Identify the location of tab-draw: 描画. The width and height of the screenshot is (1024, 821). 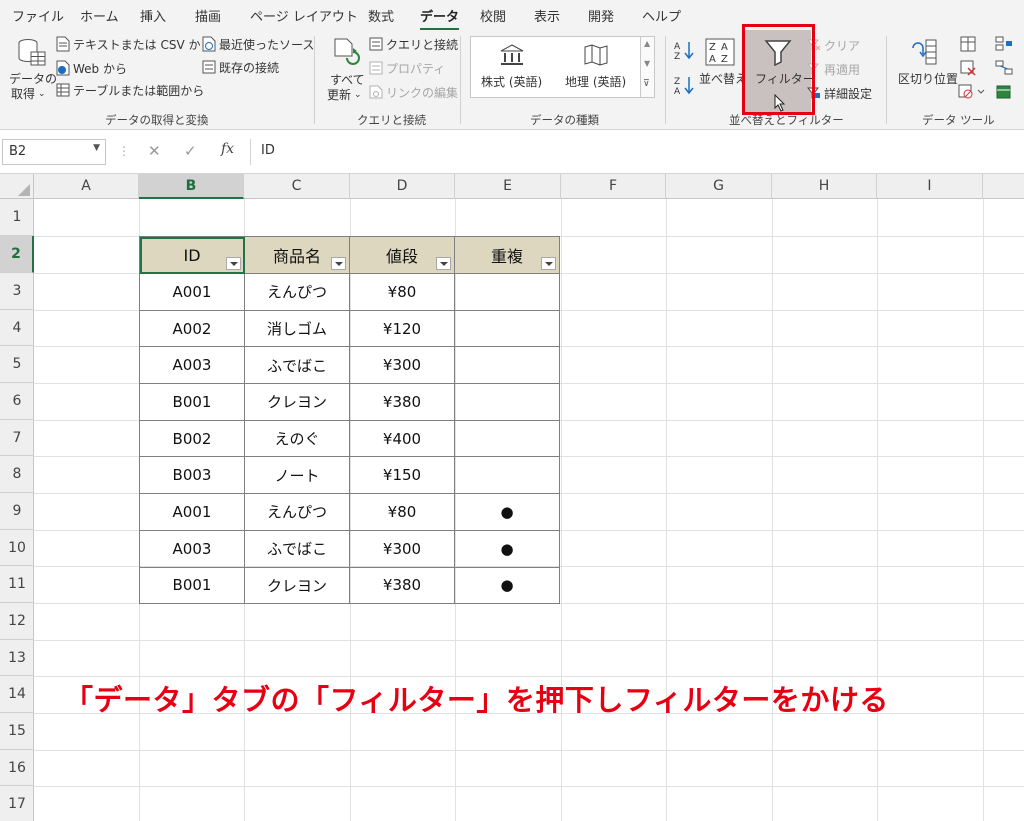
(208, 15).